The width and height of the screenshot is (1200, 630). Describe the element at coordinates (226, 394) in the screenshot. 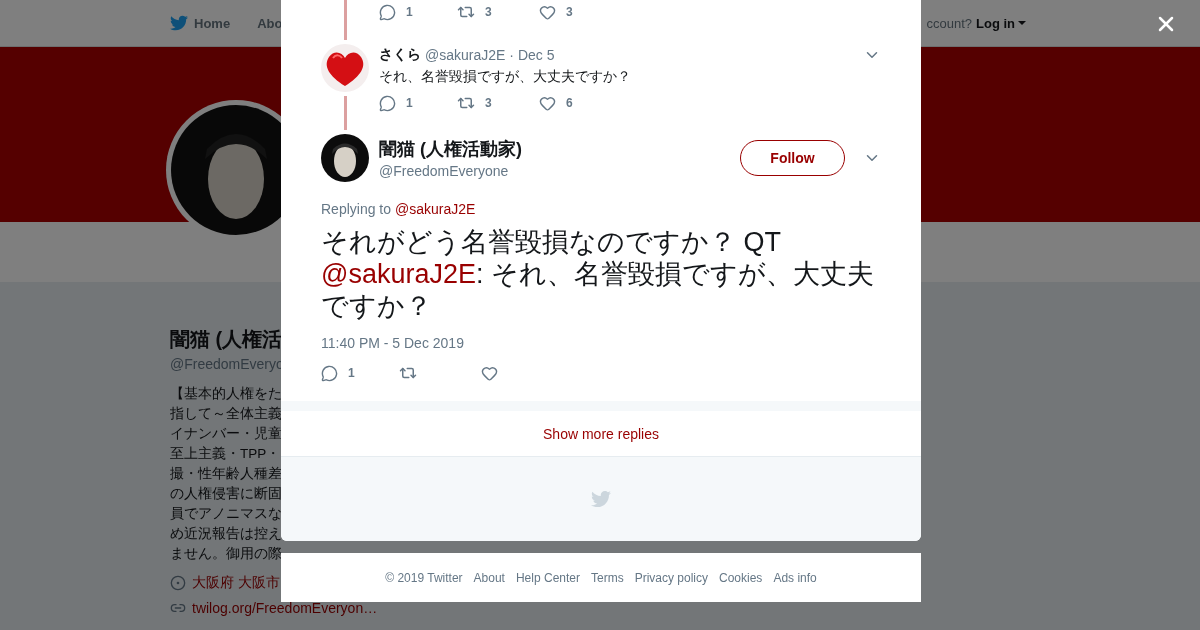

I see `bio-line: 【基本的人権をた` at that location.